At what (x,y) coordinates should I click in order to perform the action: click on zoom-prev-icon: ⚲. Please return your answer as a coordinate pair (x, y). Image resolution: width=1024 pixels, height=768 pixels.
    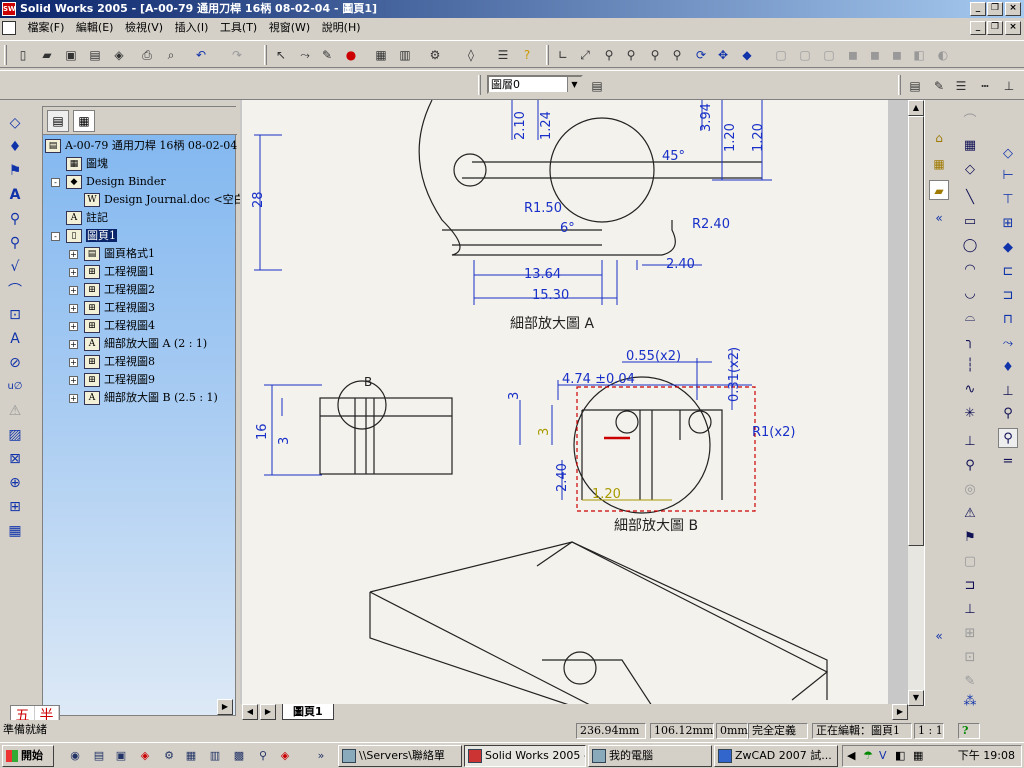
    Looking at the image, I should click on (677, 55).